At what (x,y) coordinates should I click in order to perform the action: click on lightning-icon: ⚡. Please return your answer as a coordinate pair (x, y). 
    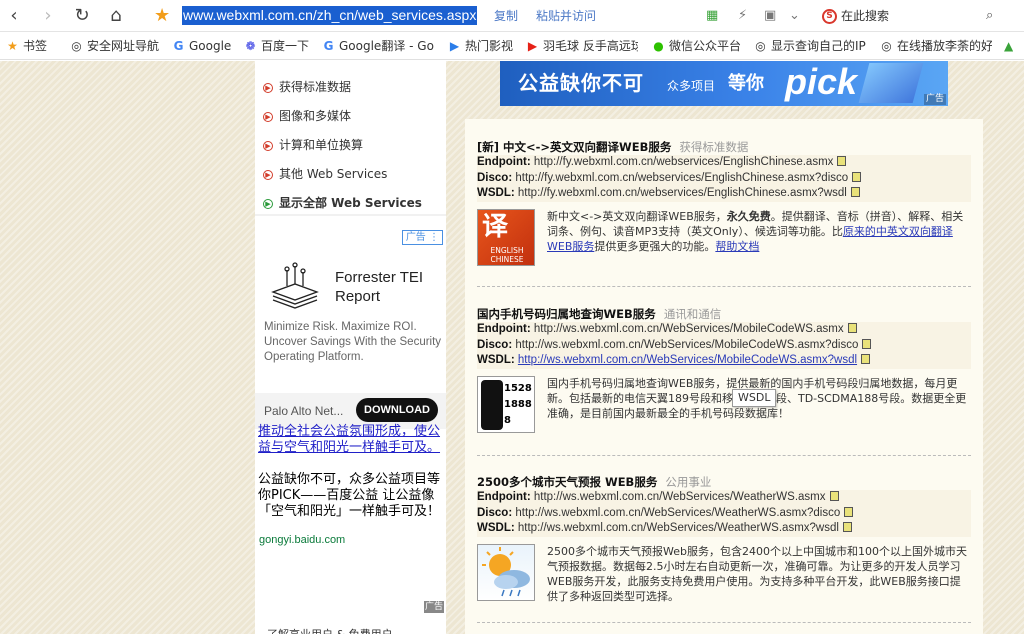
    Looking at the image, I should click on (742, 16).